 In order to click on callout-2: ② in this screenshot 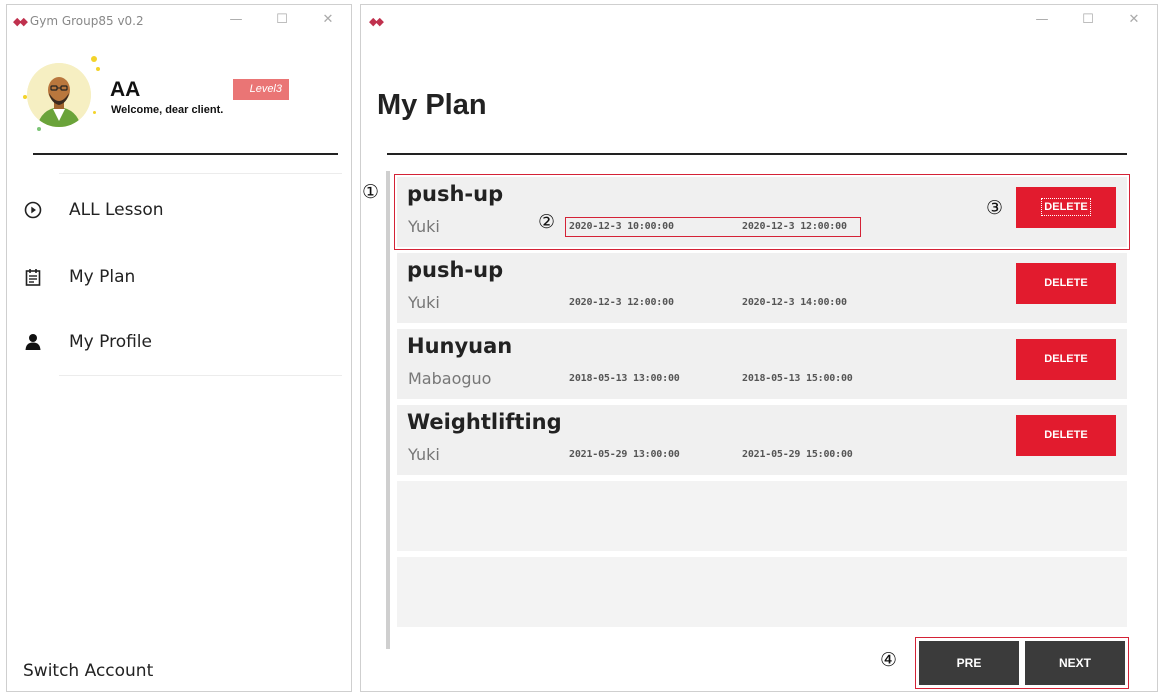, I will do `click(547, 222)`.